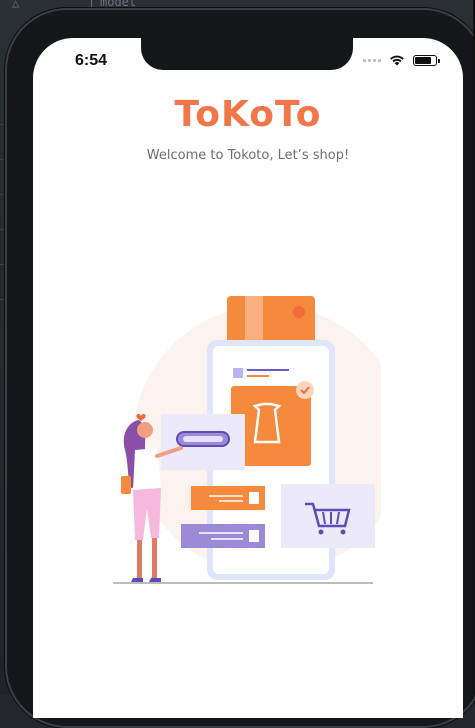 The height and width of the screenshot is (728, 475). I want to click on status-icons, so click(401, 60).